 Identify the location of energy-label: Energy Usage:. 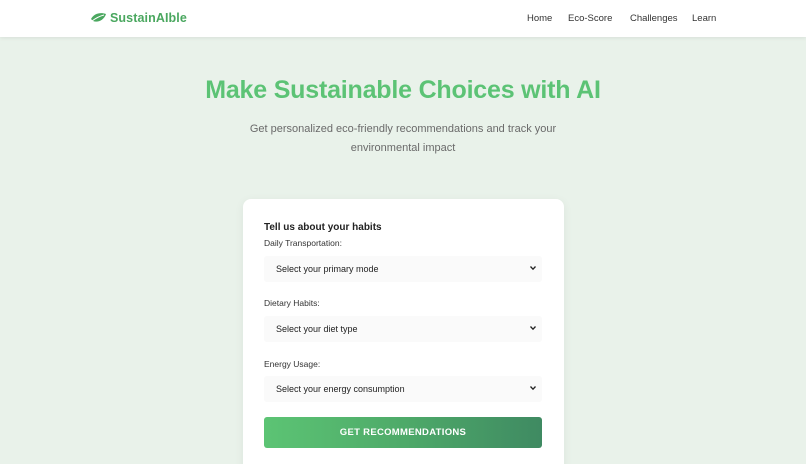
(292, 364).